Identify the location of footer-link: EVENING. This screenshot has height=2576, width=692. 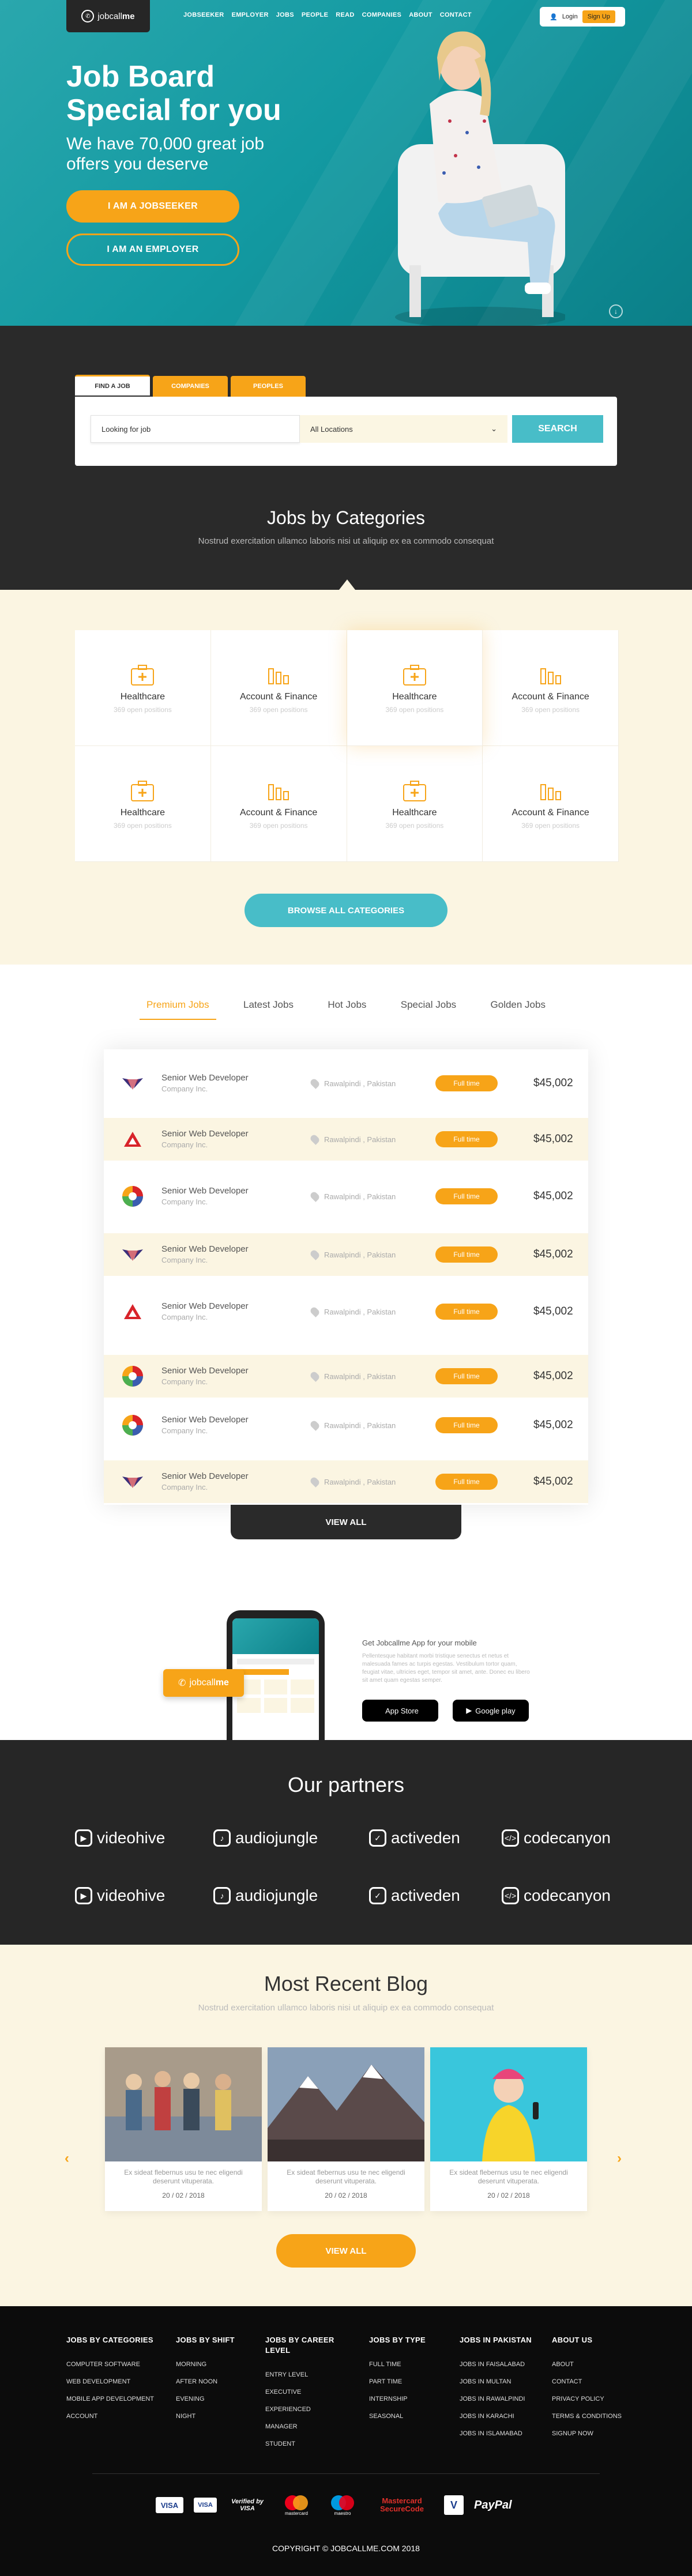
(216, 2399).